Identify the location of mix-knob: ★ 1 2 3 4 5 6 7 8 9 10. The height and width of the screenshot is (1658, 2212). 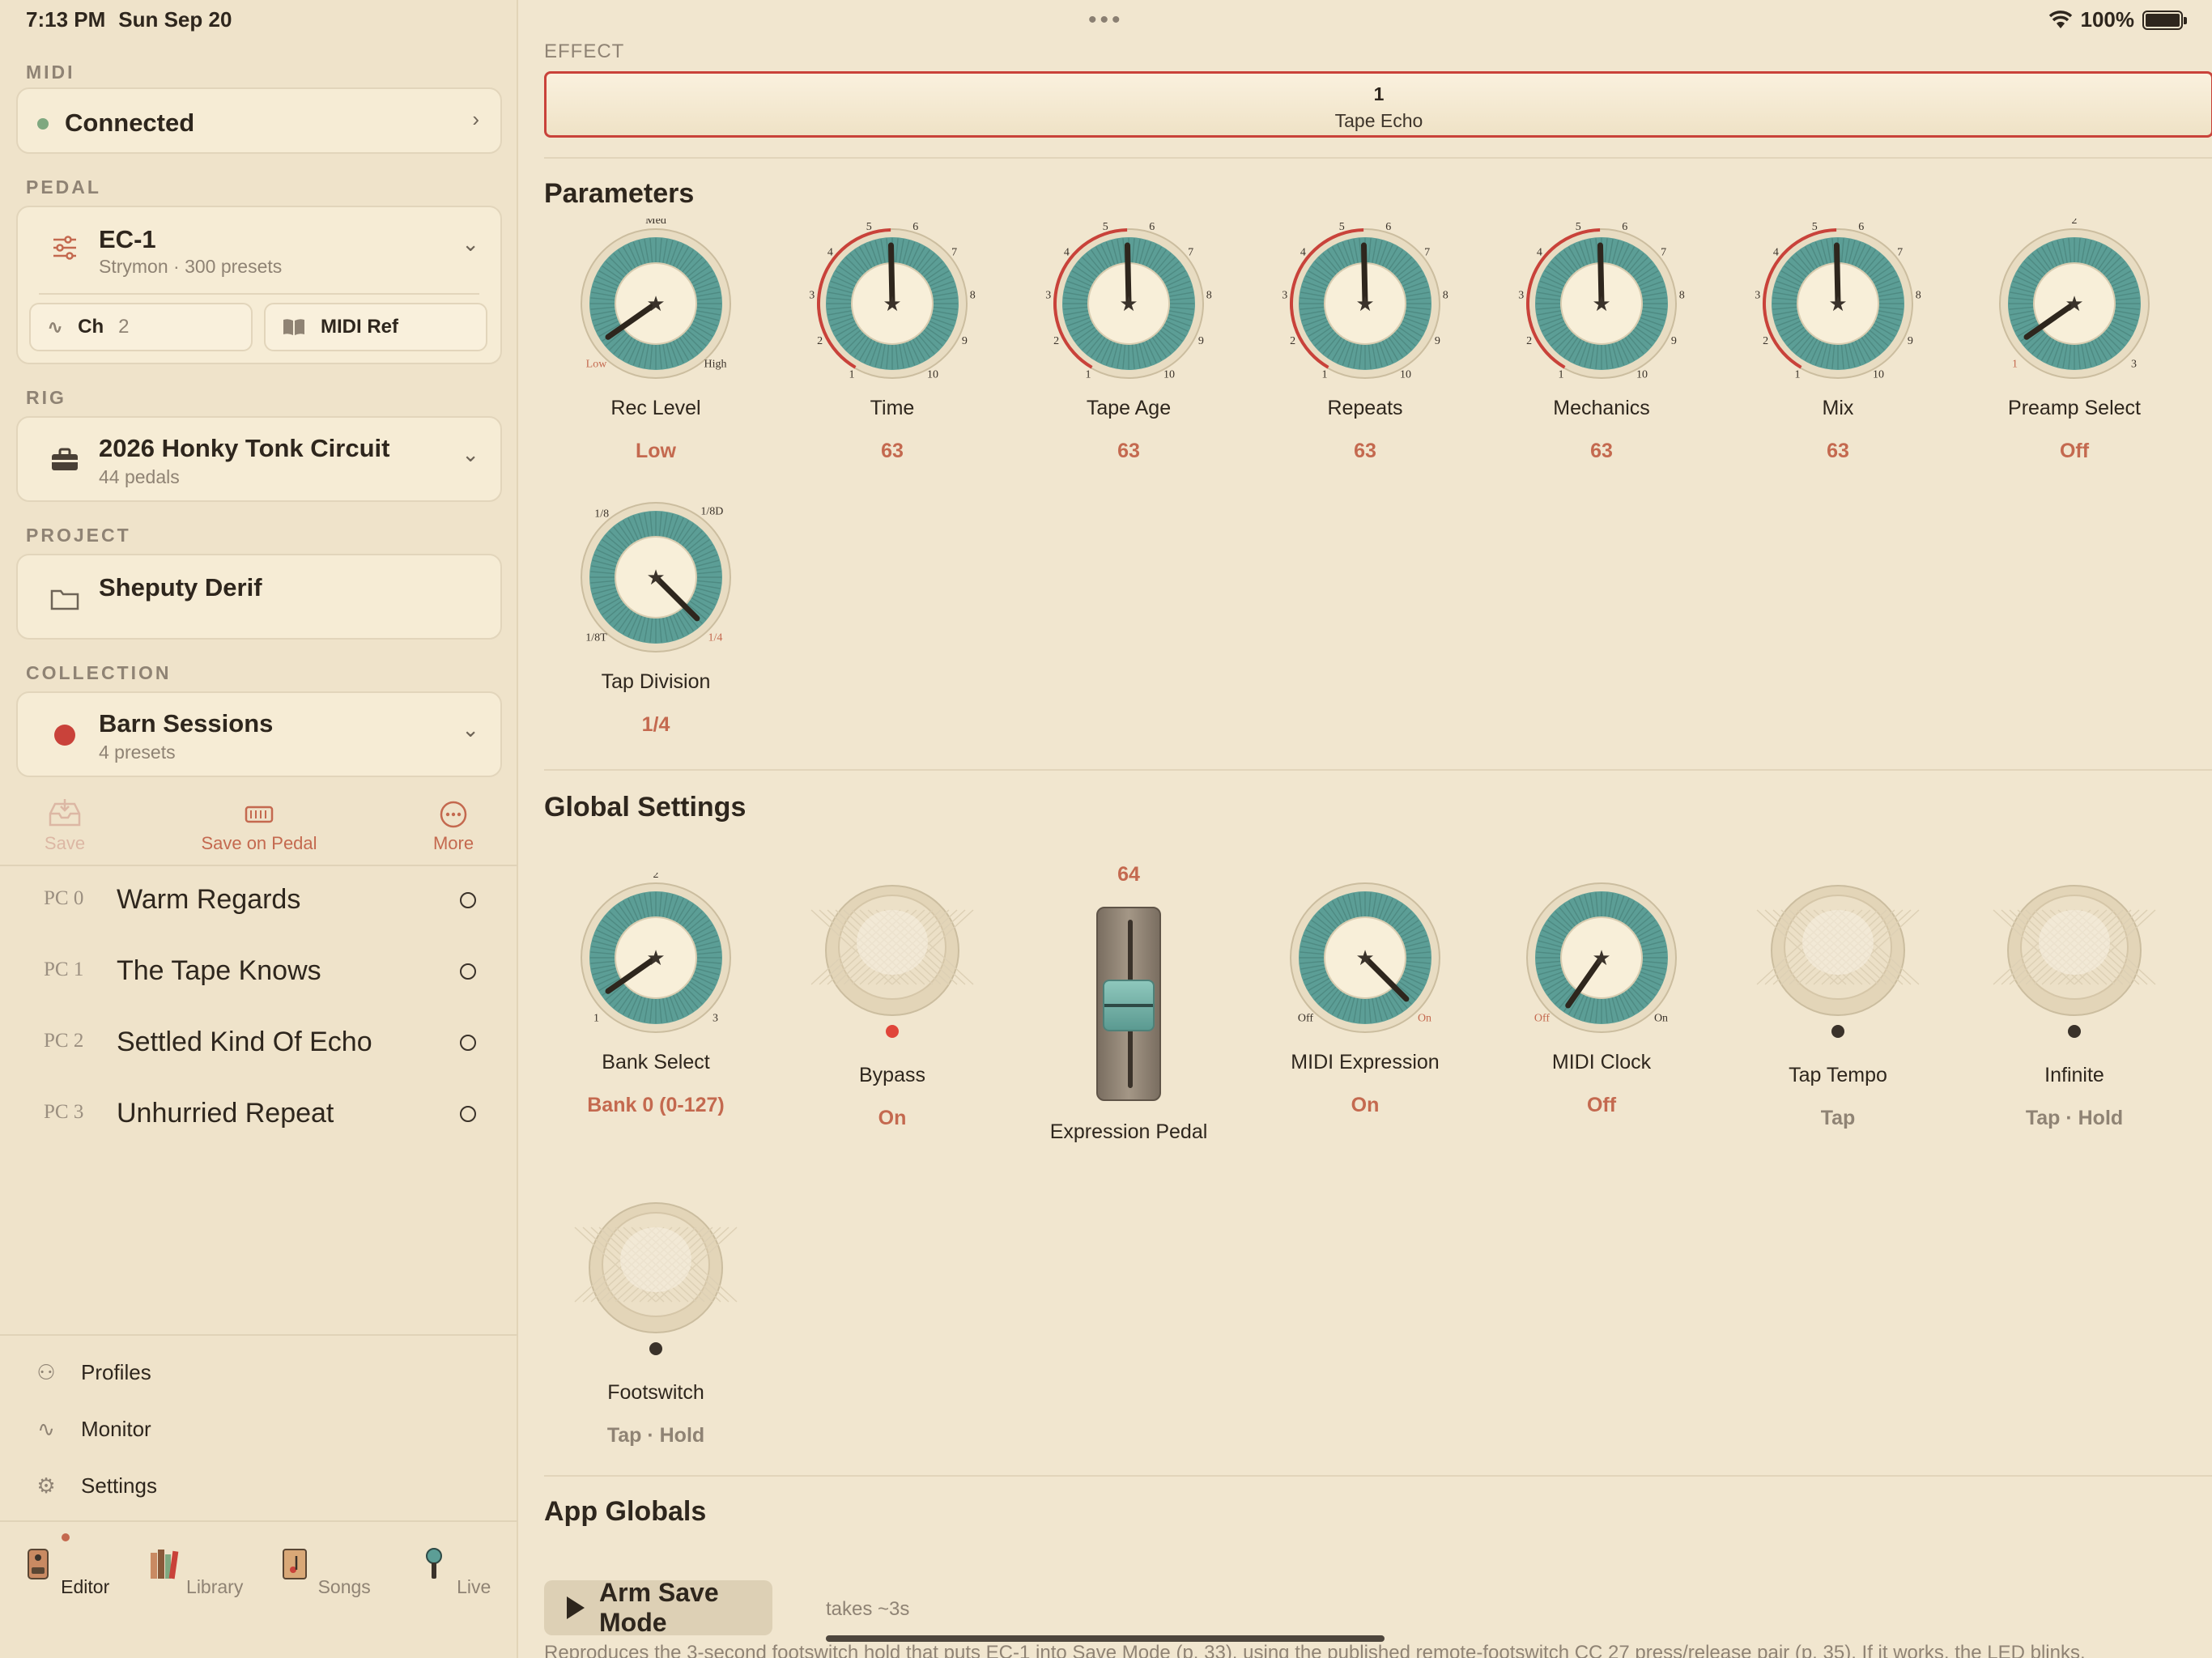
(1838, 304).